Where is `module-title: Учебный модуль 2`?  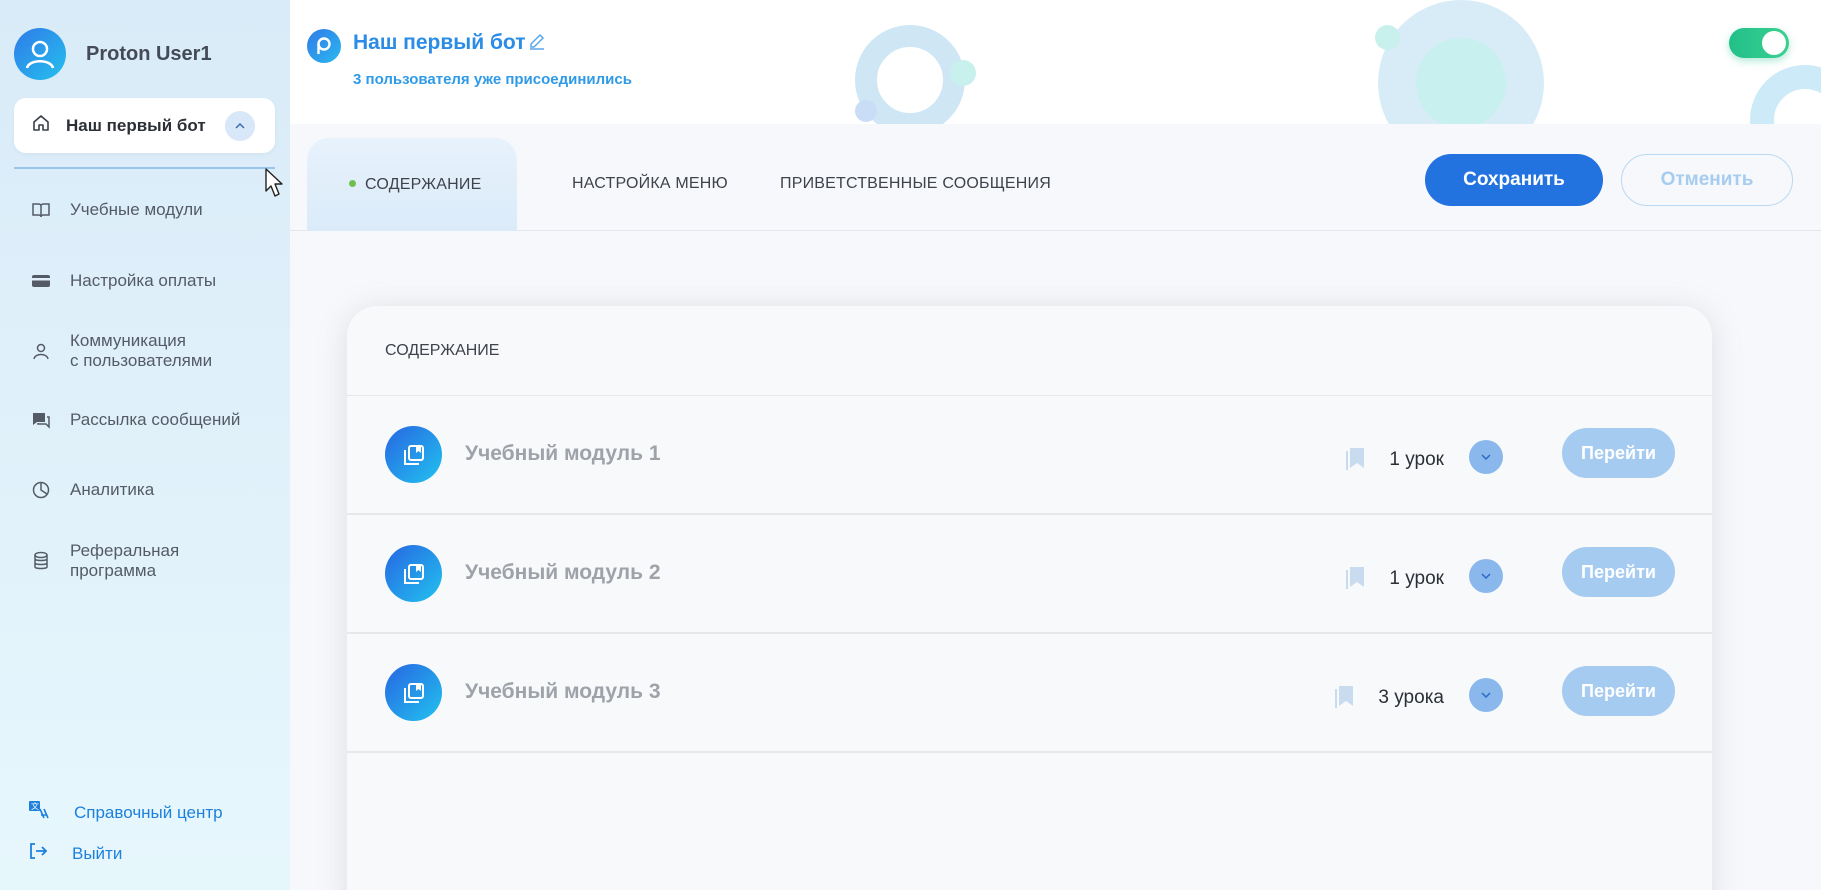
module-title: Учебный модуль 2 is located at coordinates (563, 572).